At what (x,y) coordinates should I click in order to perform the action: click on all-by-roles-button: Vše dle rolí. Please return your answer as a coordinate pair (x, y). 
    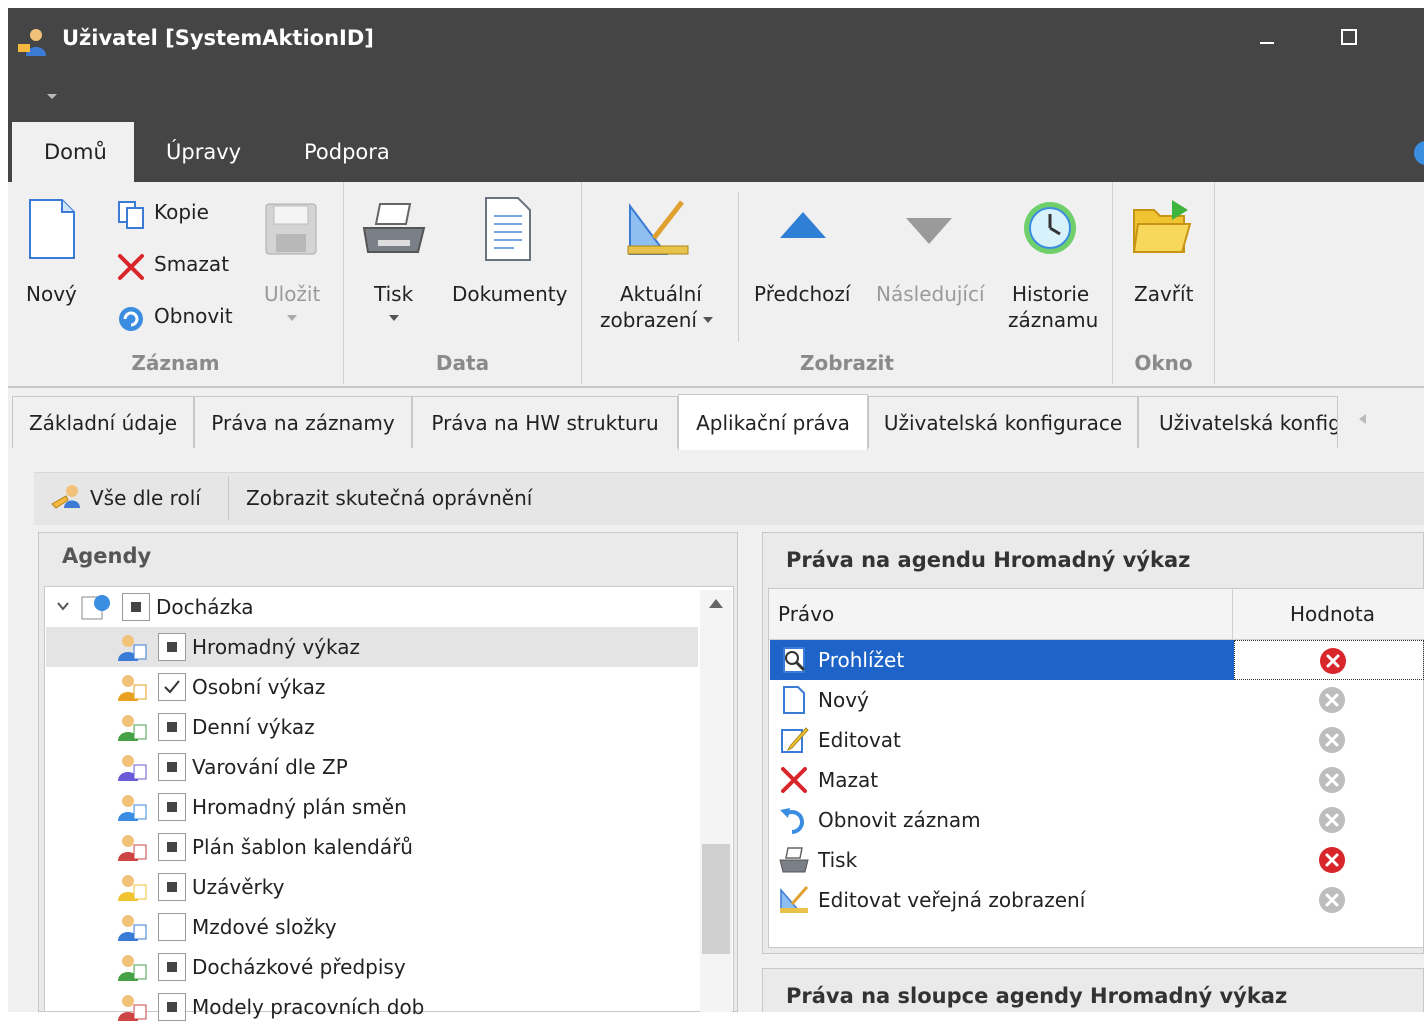
    Looking at the image, I should click on (133, 498).